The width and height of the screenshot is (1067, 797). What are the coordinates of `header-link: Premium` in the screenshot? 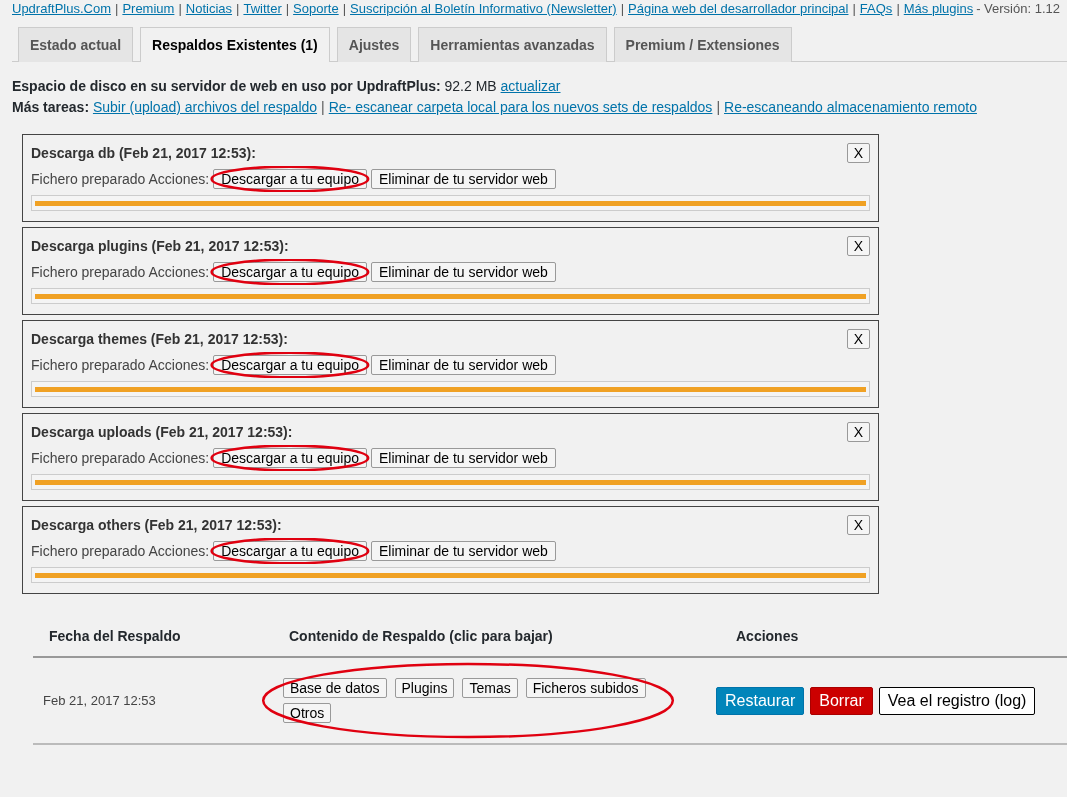 It's located at (148, 9).